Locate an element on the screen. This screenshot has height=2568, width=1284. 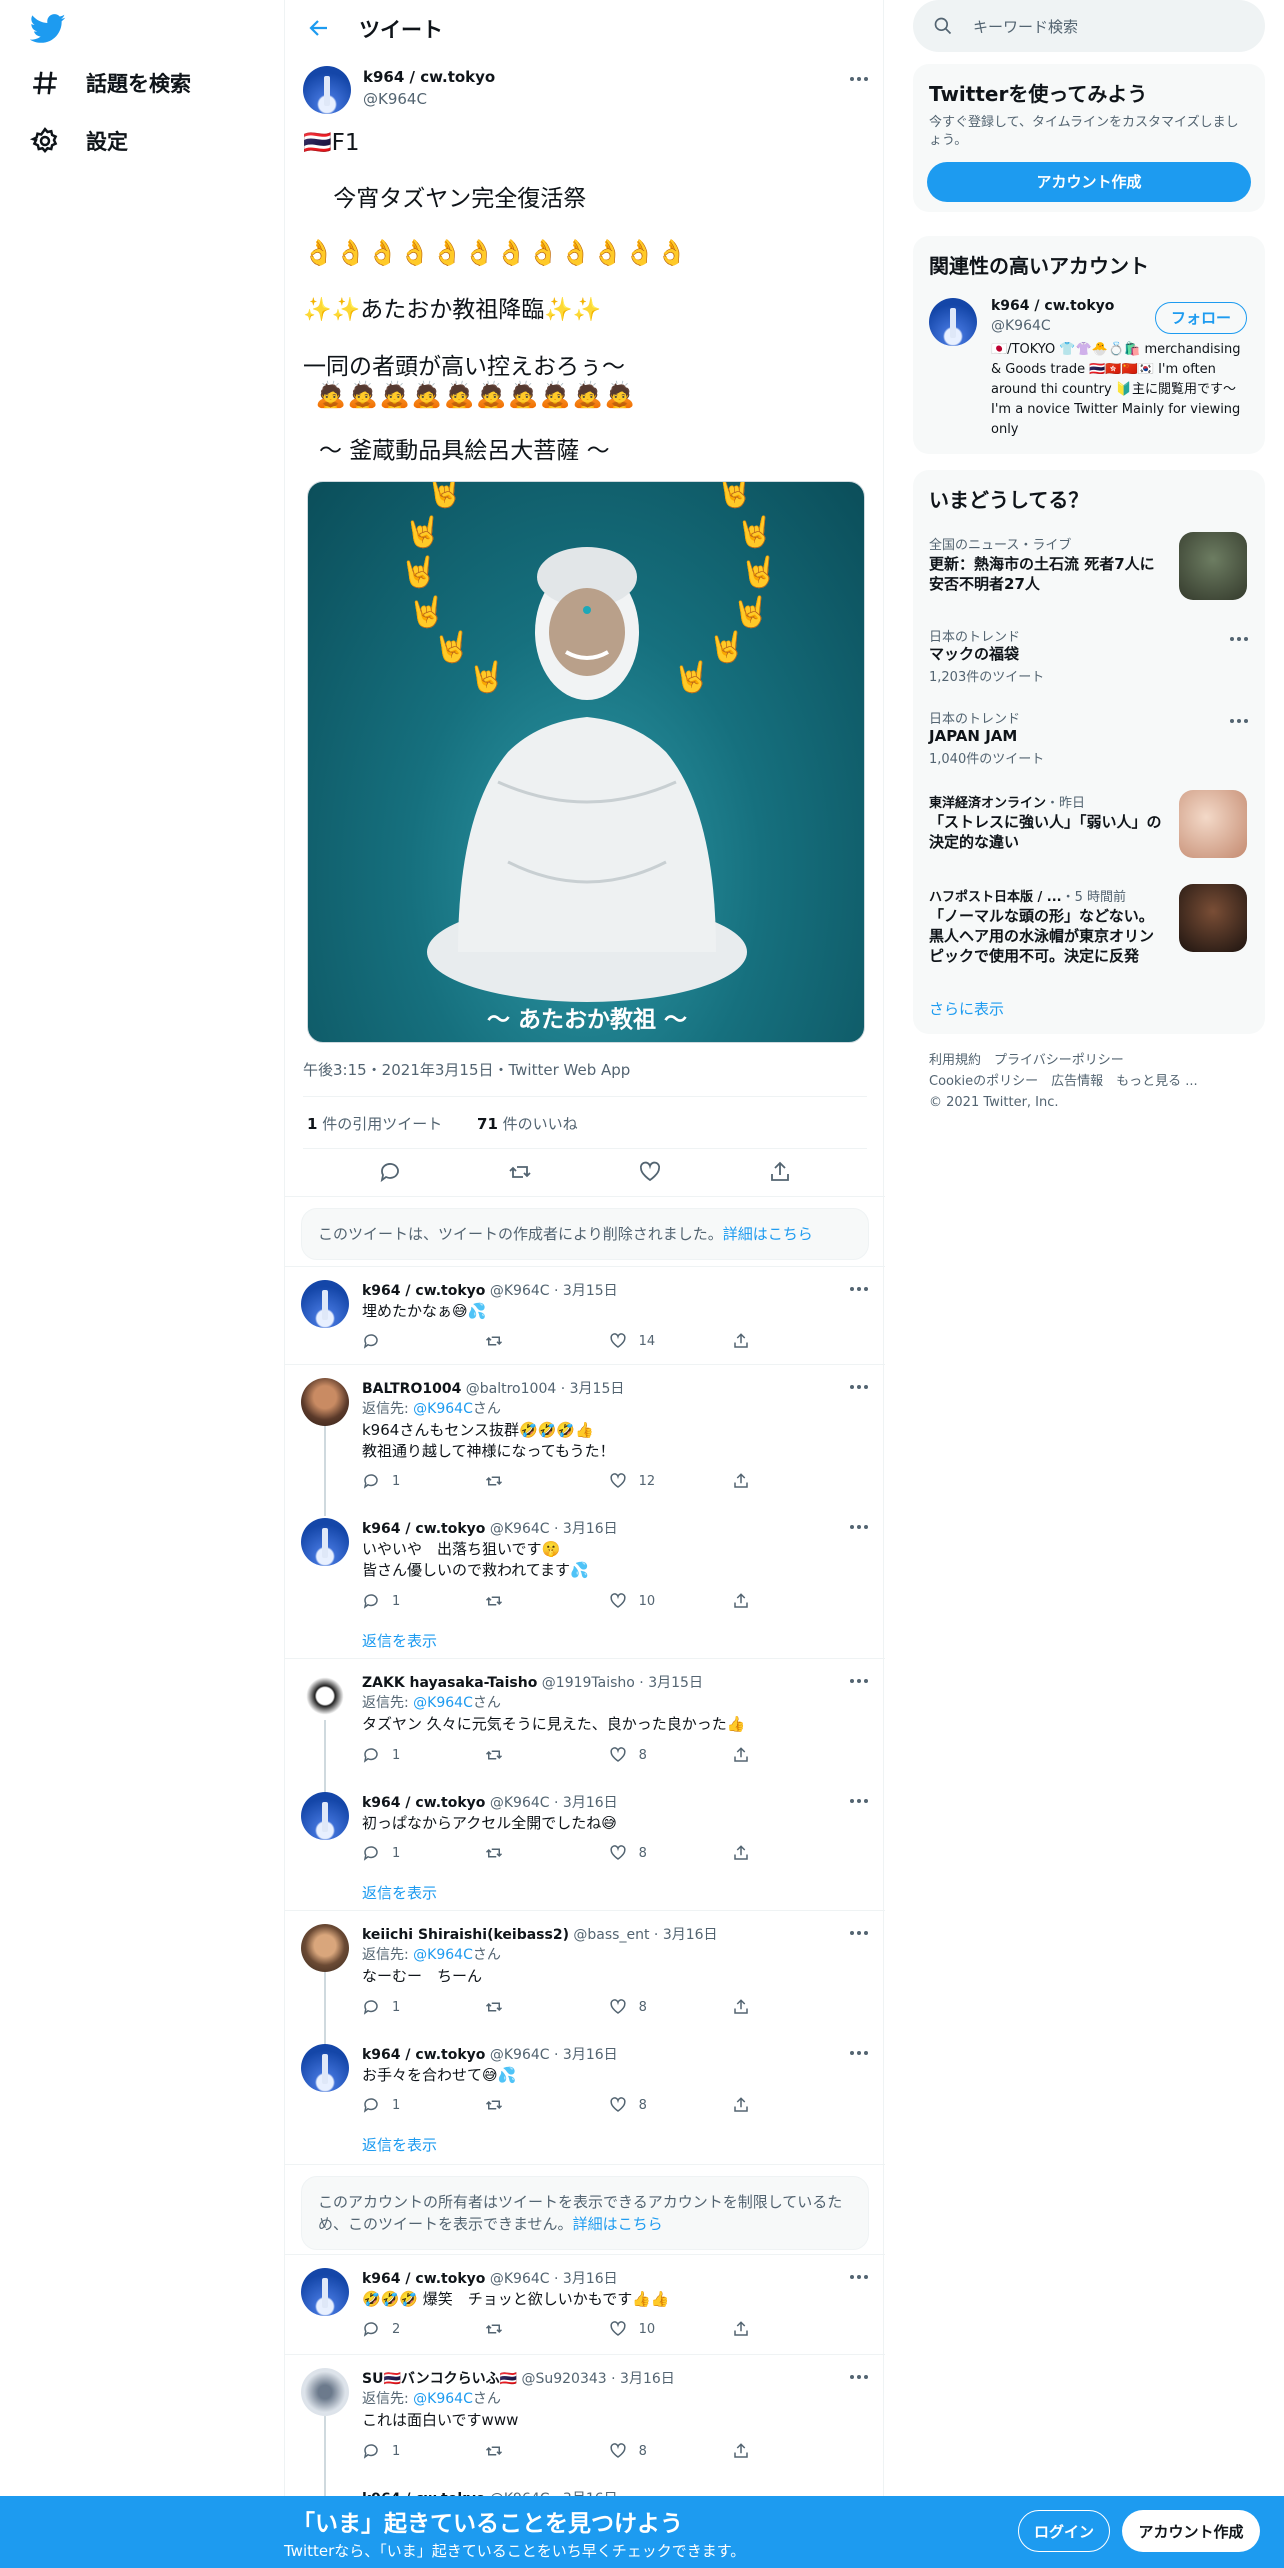
nav-explore: 話題を検索 is located at coordinates (110, 83).